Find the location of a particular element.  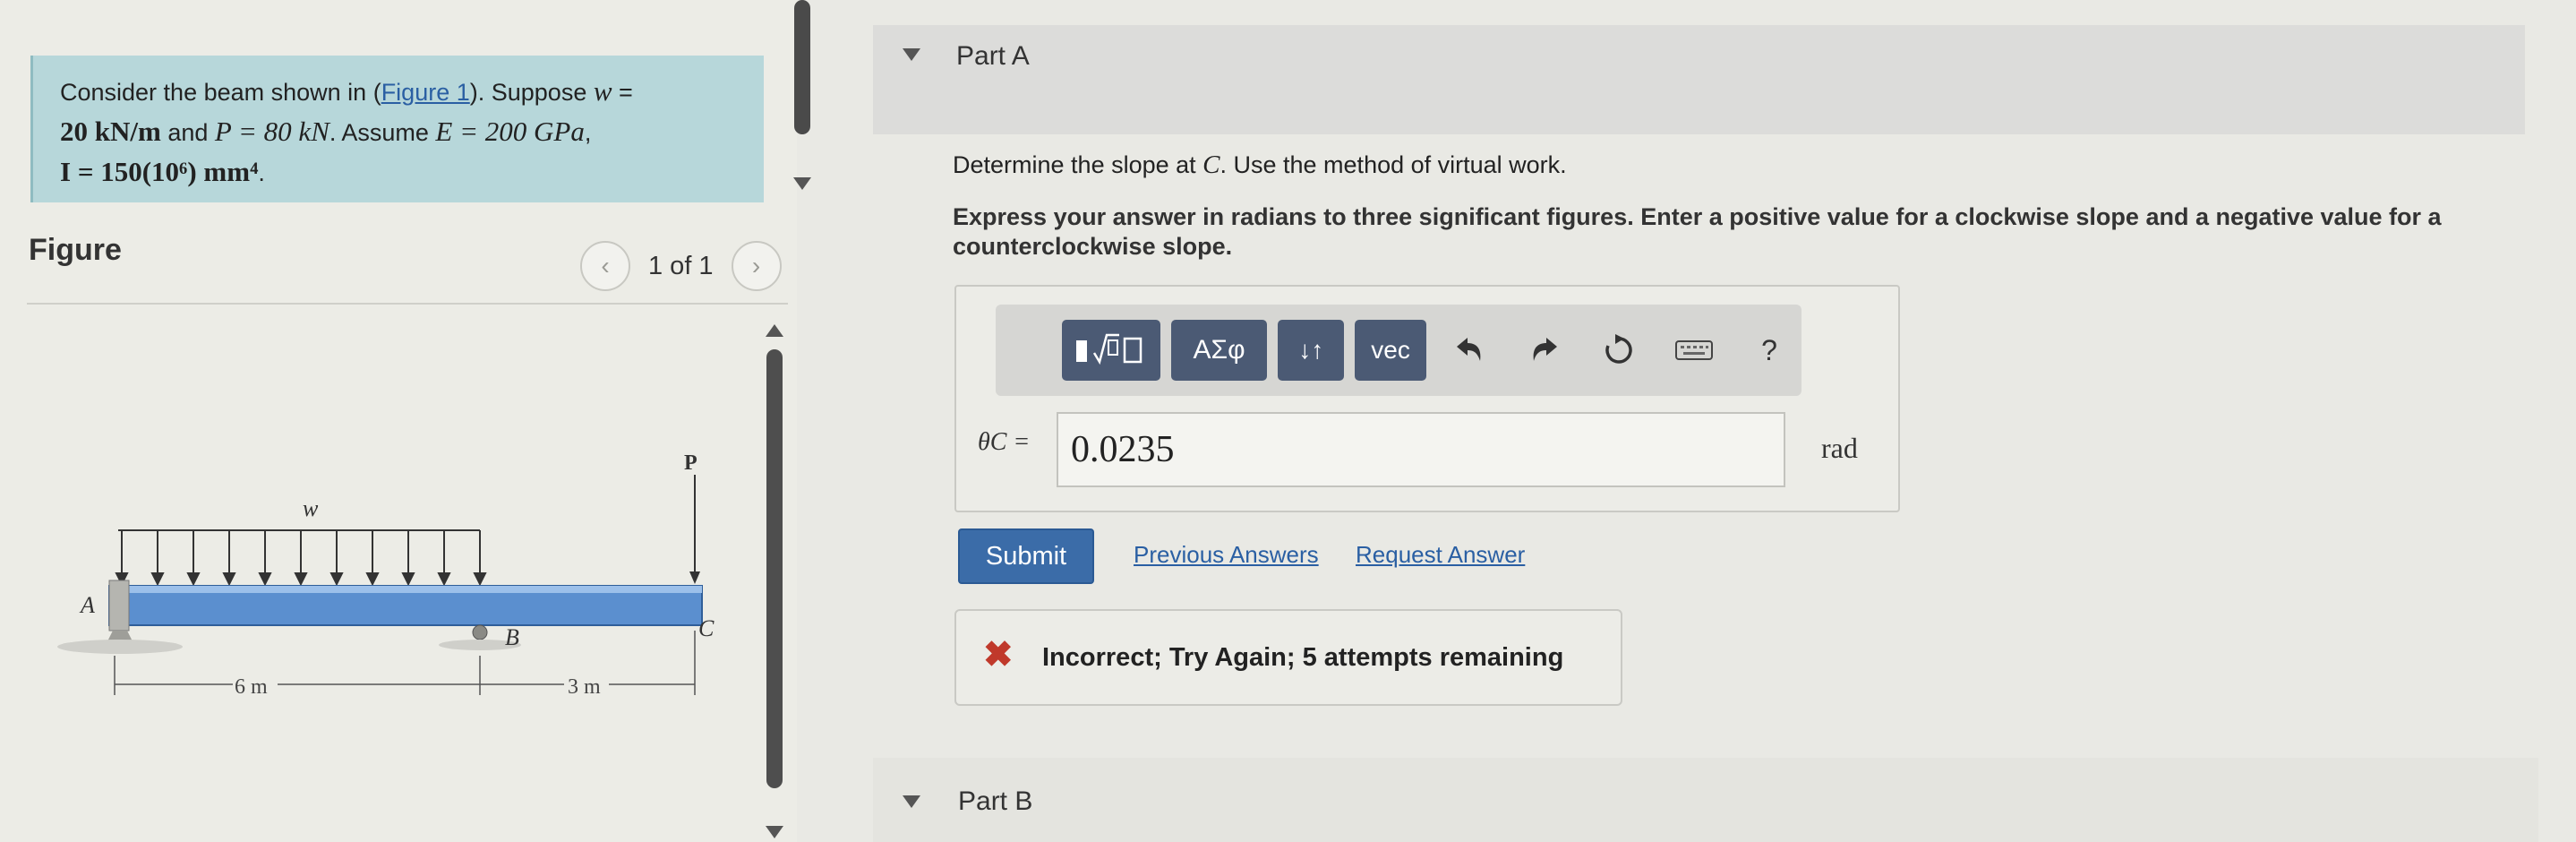

templates-button is located at coordinates (1111, 350).